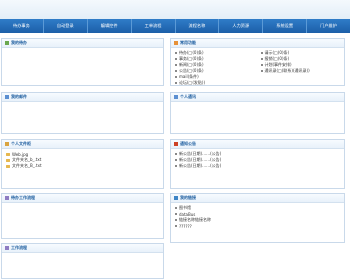  I want to click on panel-contacts: 个人通讯, so click(257, 113).